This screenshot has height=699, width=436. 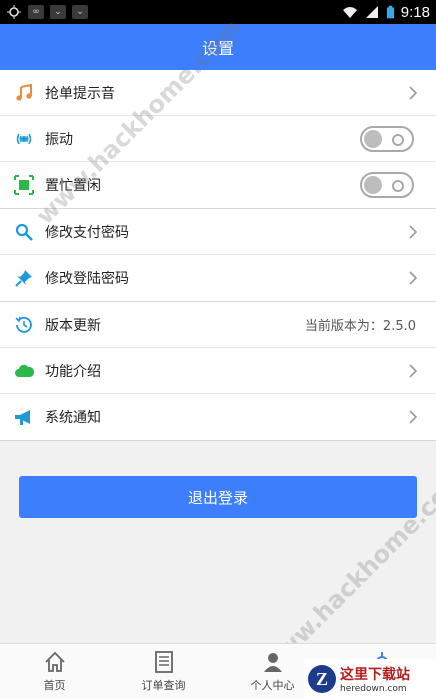 What do you see at coordinates (349, 12) in the screenshot?
I see `wifi-icon` at bounding box center [349, 12].